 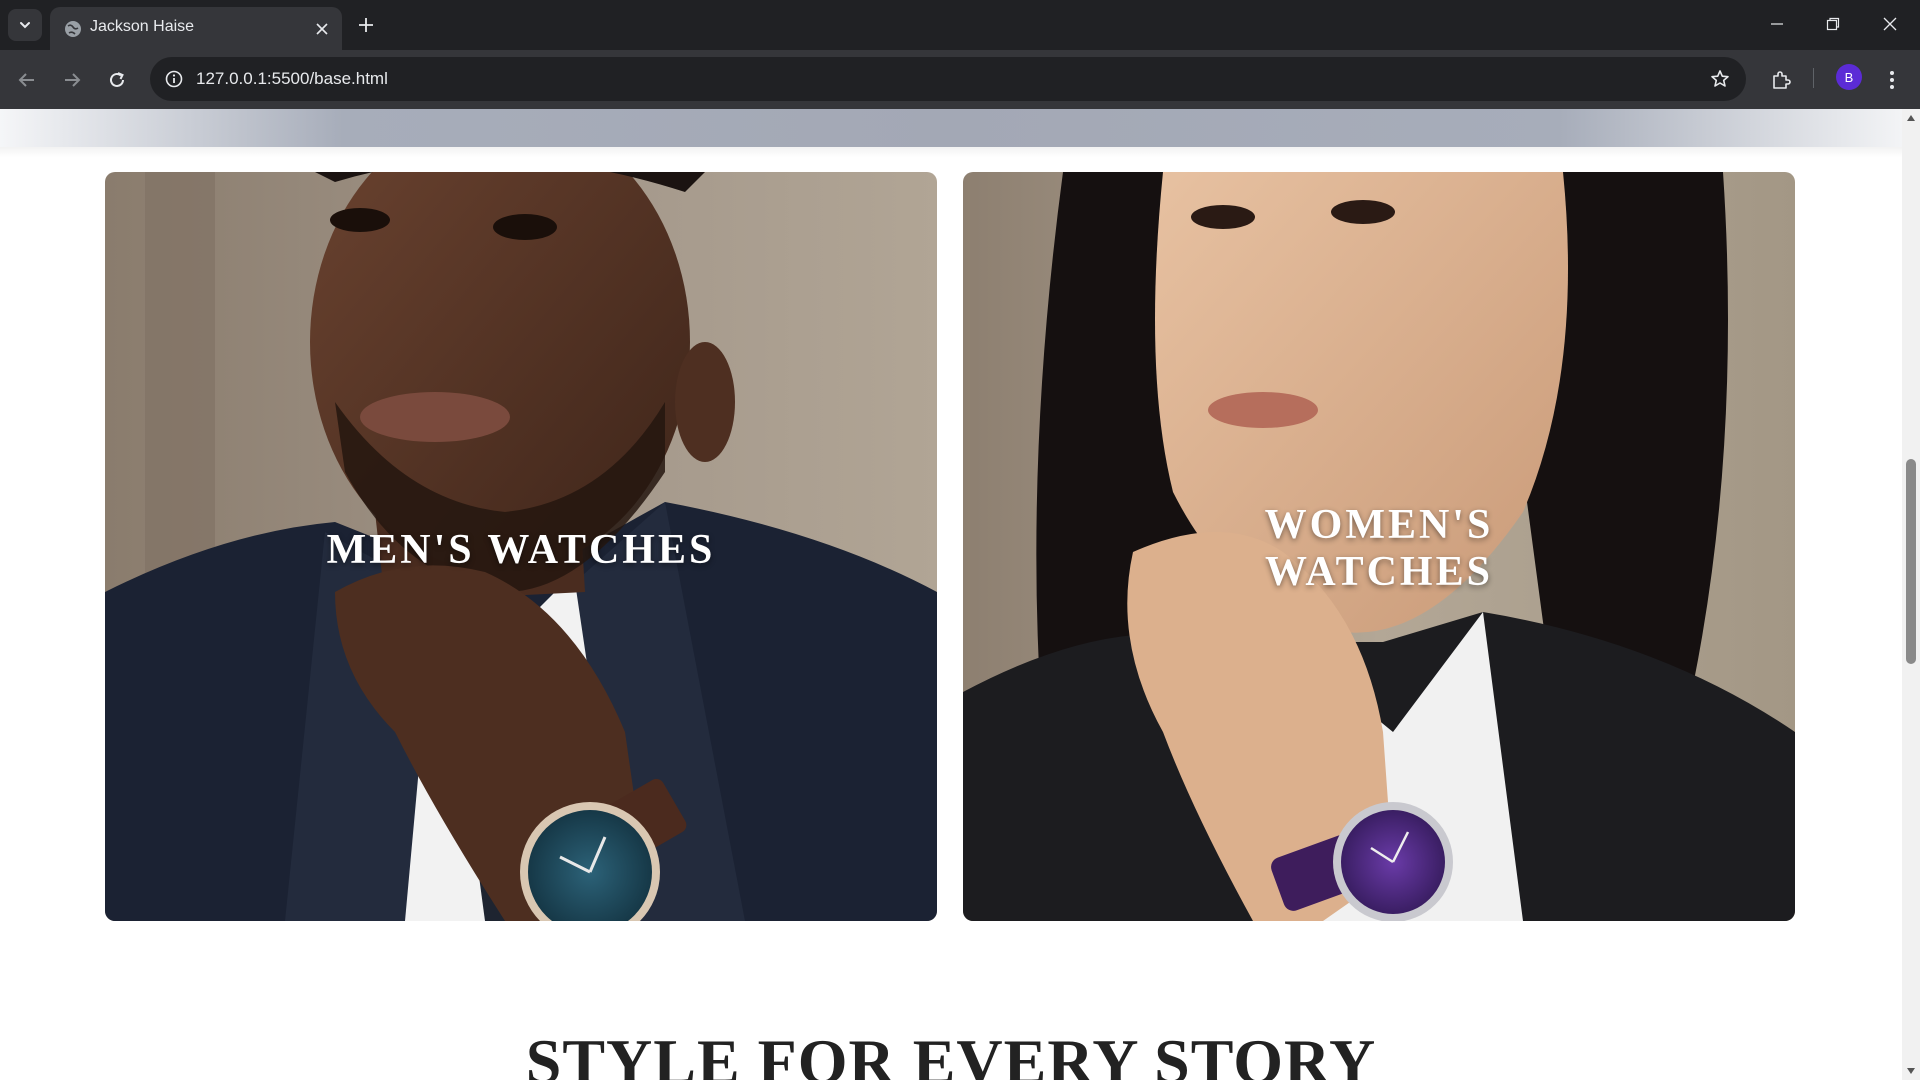 I want to click on window-close-button, so click(x=1890, y=24).